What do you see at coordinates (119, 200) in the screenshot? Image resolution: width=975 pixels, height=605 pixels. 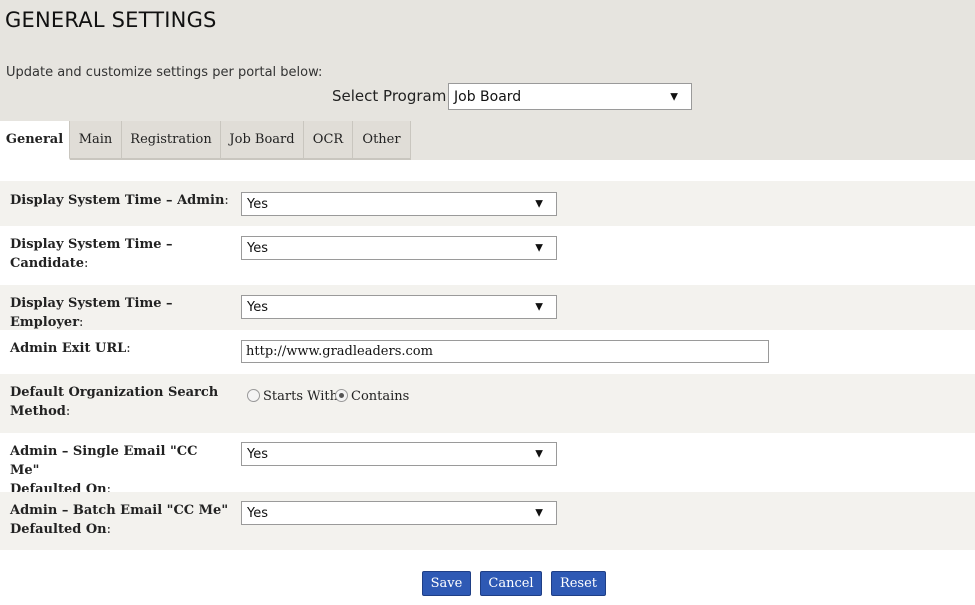 I see `setting-label: Display System Time – Admin:` at bounding box center [119, 200].